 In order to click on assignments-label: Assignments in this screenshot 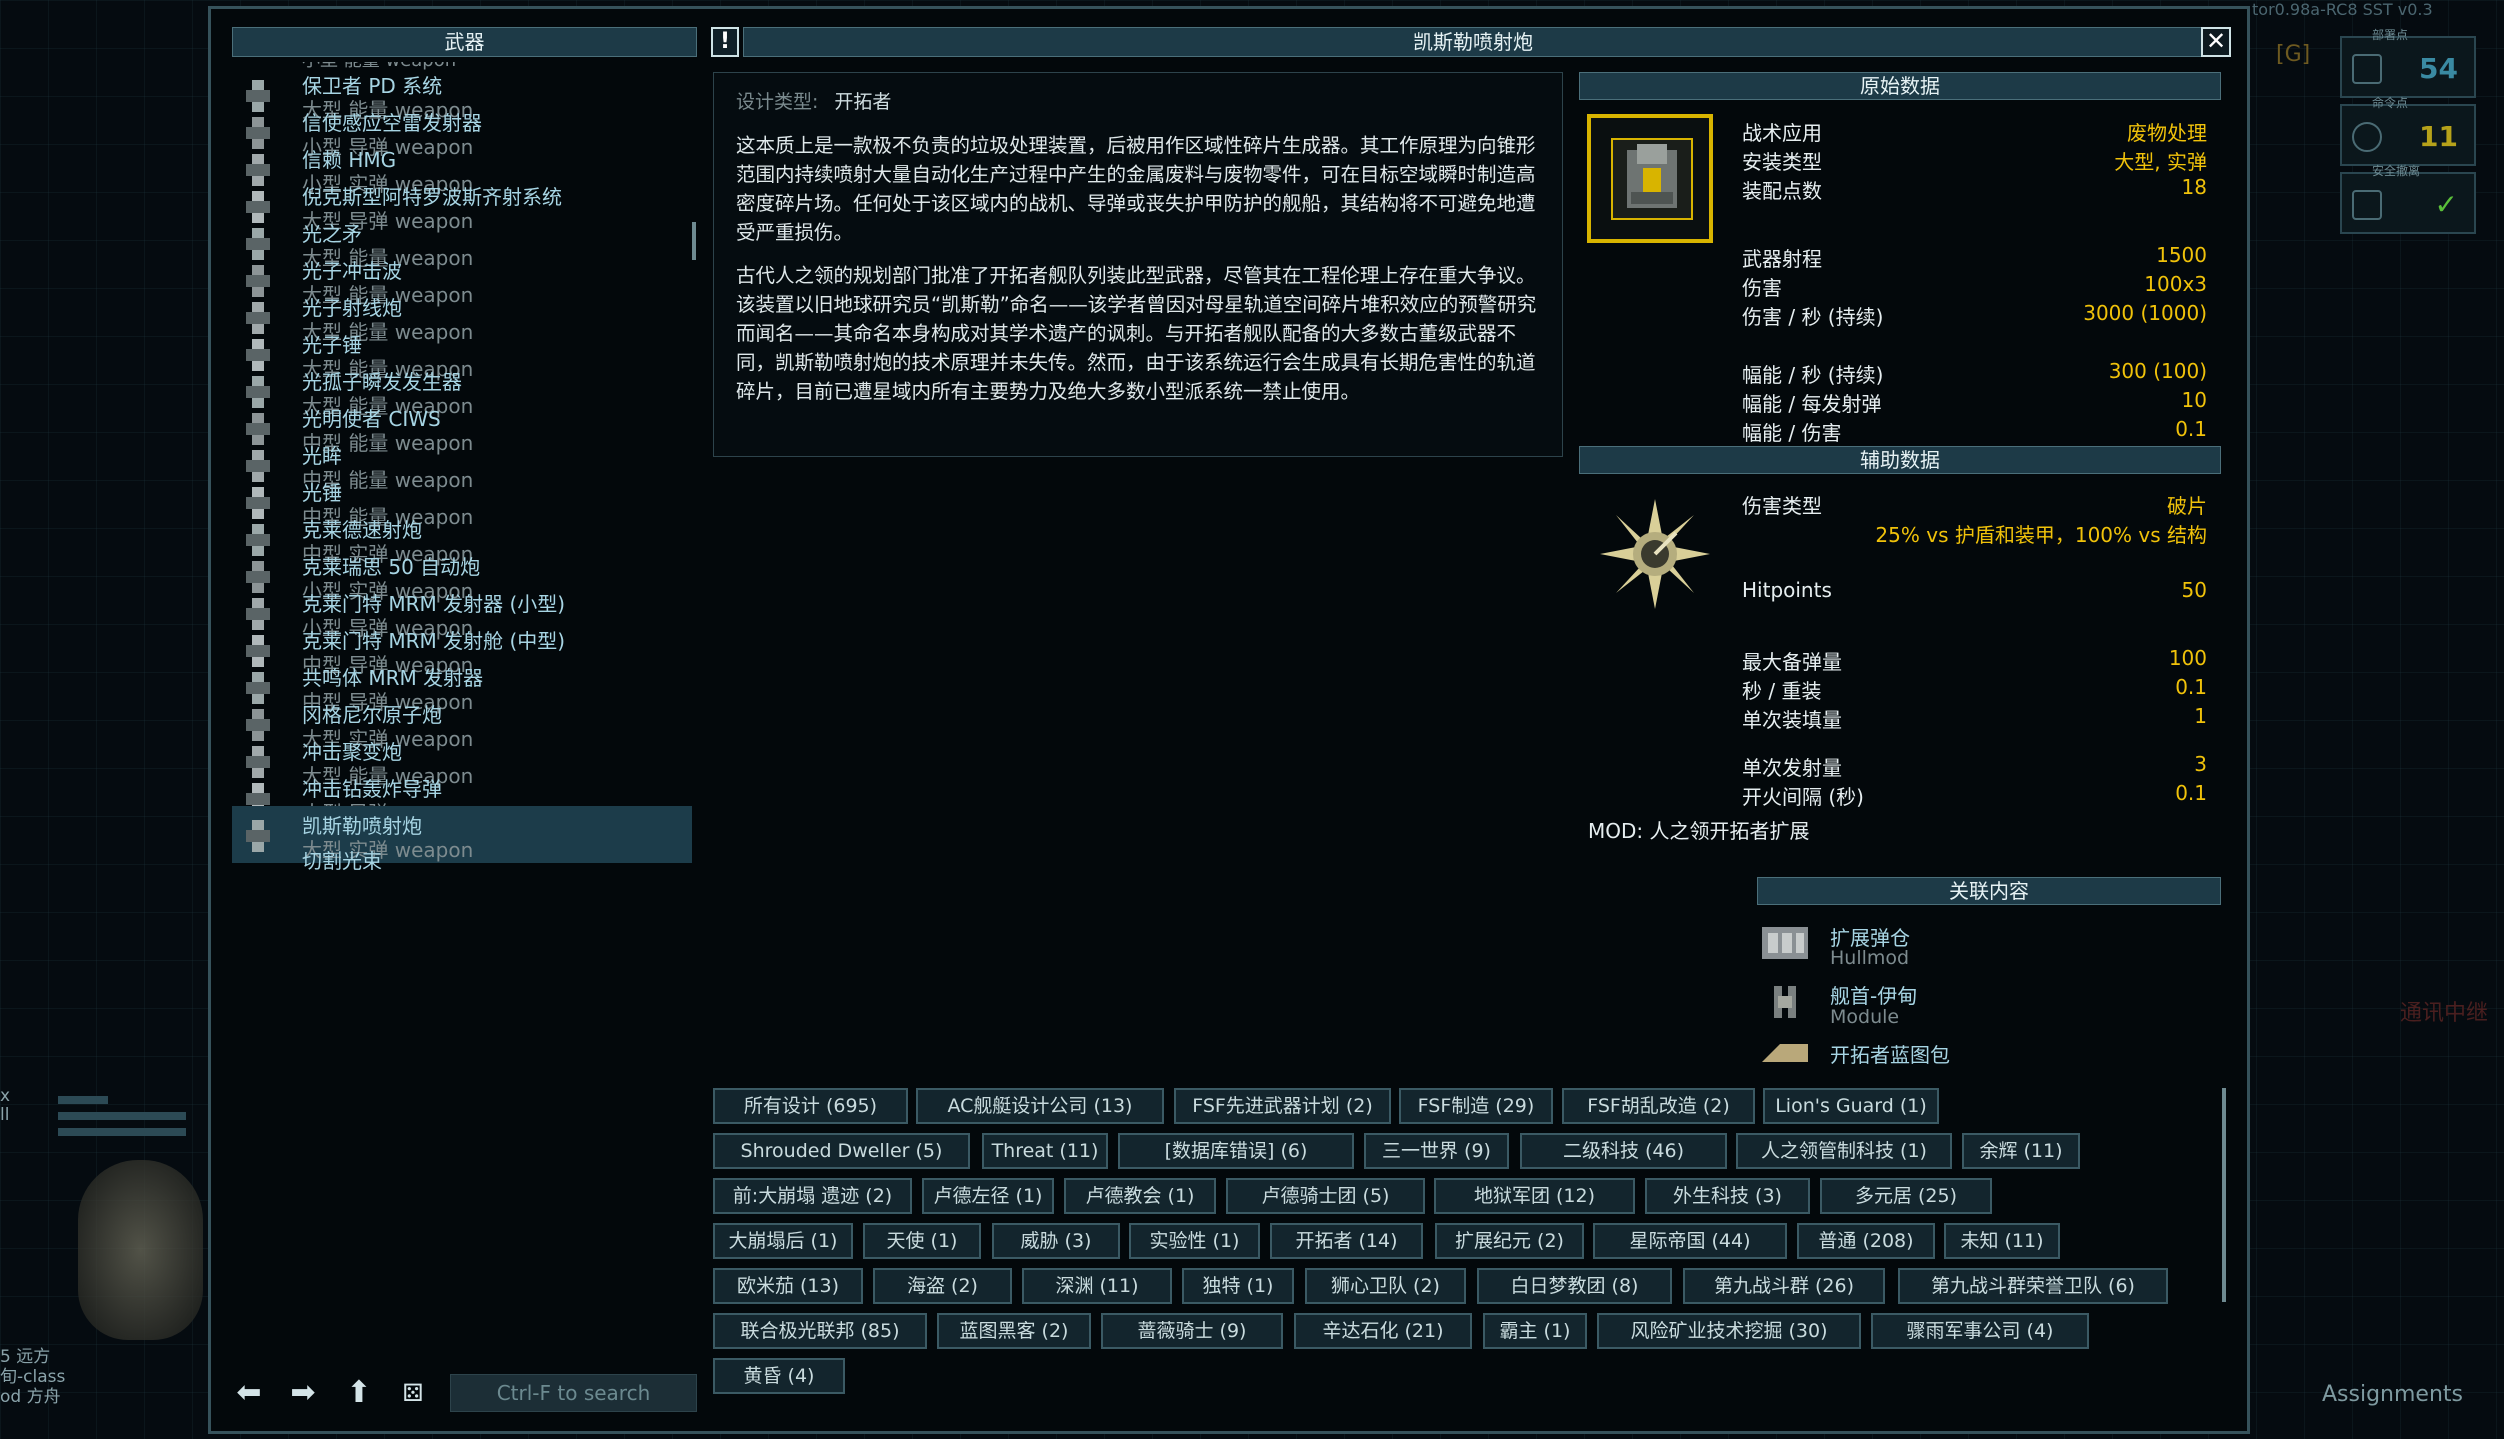, I will do `click(2392, 1394)`.